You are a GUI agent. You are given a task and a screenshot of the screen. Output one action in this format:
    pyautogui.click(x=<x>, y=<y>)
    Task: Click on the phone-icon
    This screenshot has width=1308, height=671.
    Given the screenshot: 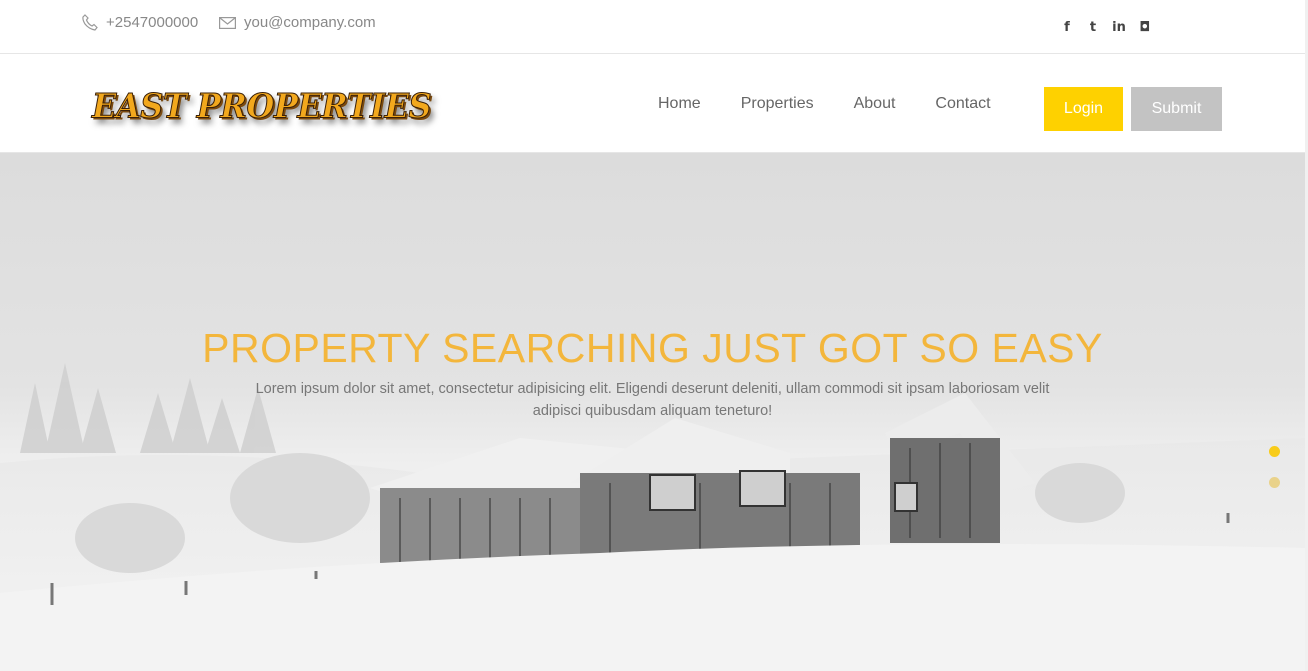 What is the action you would take?
    pyautogui.click(x=90, y=22)
    